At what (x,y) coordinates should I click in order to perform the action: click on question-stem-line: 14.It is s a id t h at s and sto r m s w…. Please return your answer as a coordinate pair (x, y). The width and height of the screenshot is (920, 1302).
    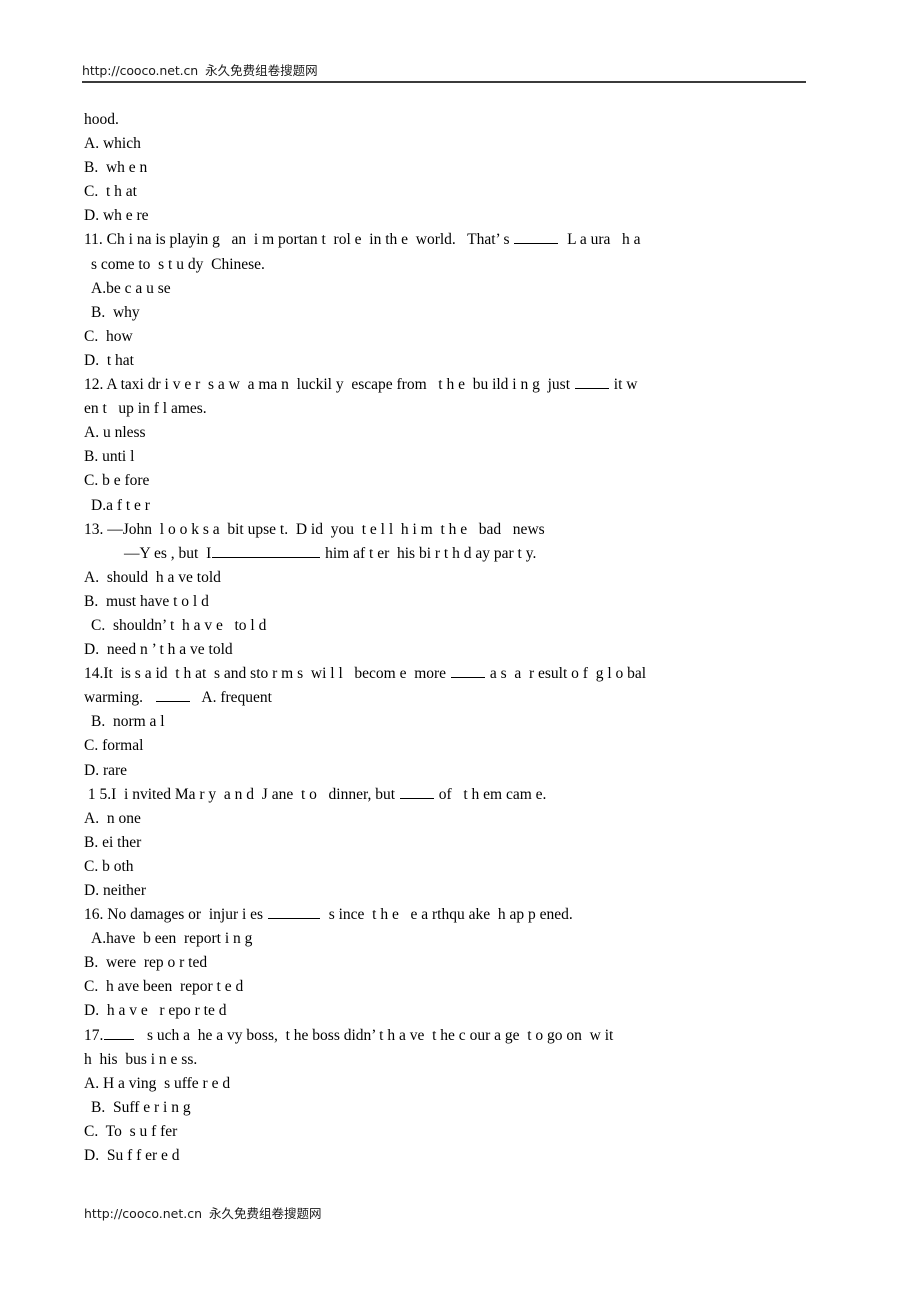
    Looking at the image, I should click on (464, 674).